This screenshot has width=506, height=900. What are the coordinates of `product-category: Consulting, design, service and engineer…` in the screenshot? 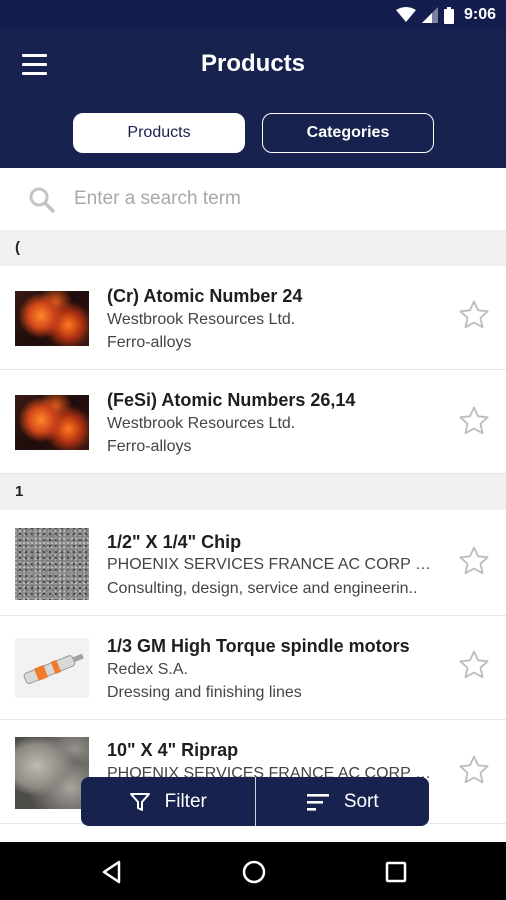 It's located at (262, 588).